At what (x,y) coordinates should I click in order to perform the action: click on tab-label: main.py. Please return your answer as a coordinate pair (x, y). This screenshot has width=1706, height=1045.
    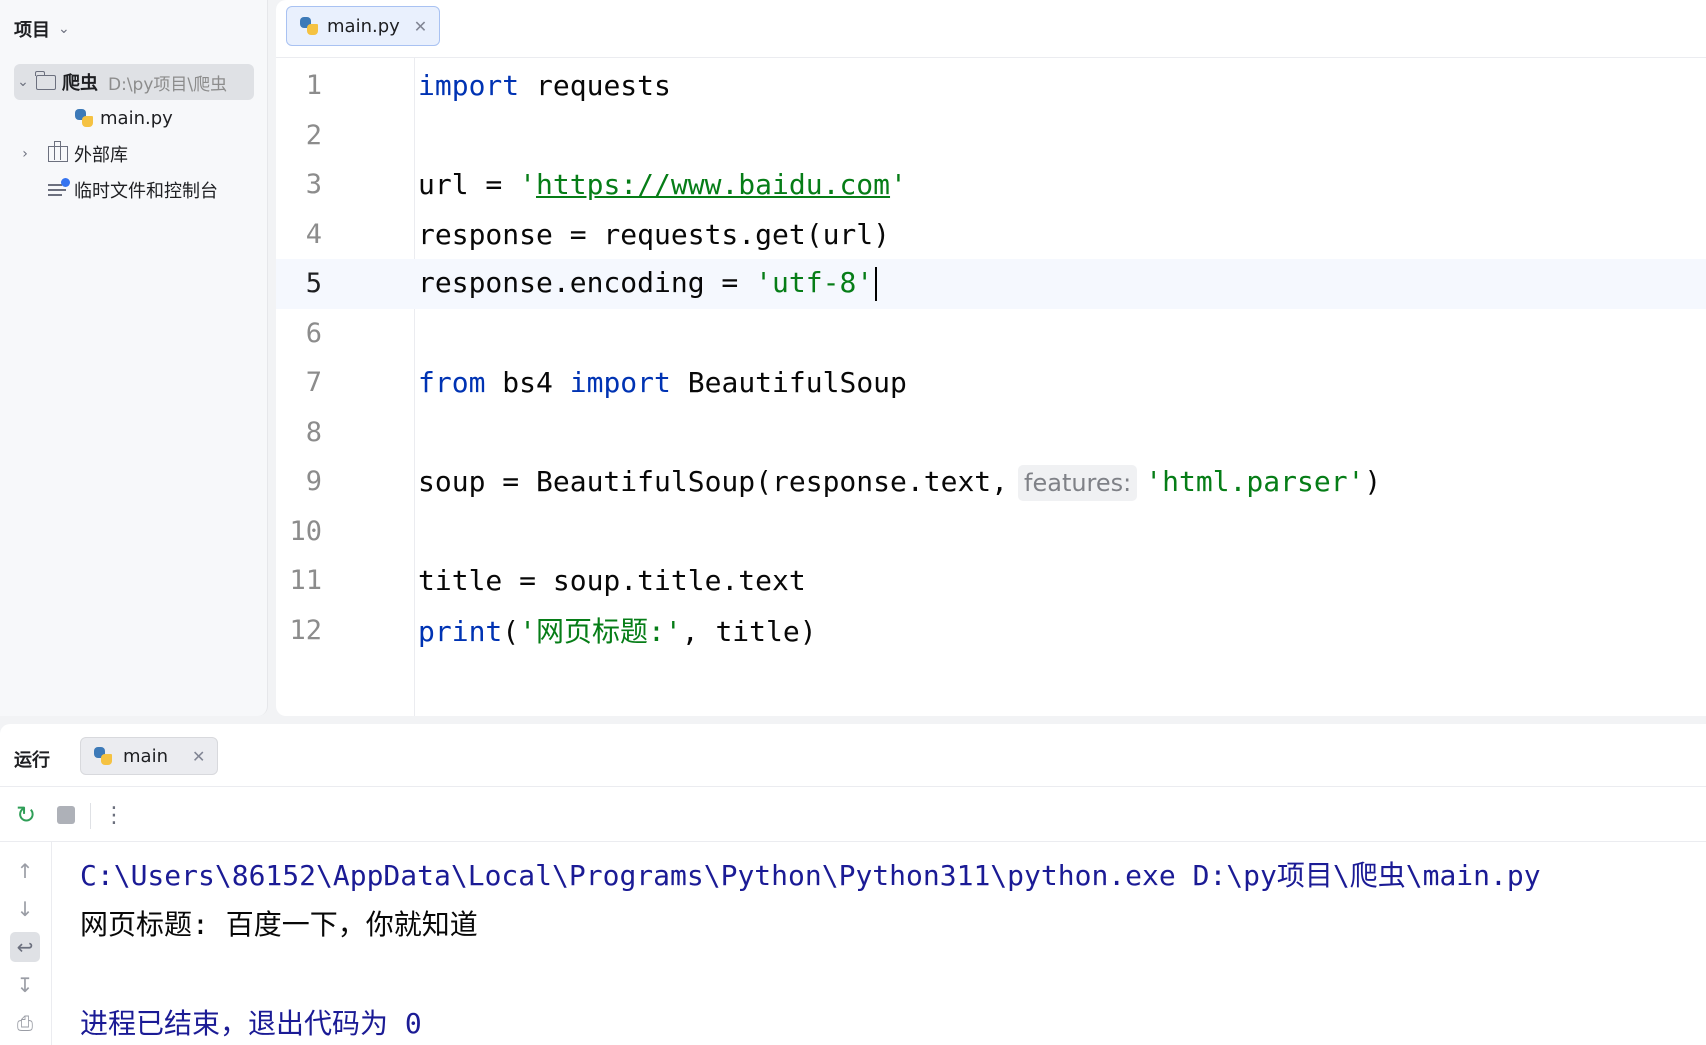
    Looking at the image, I should click on (363, 26).